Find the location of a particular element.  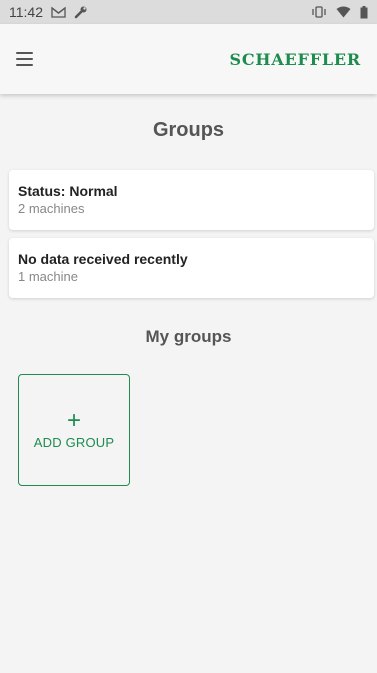

group-card-status-normal: Status: Normal 2 machines is located at coordinates (191, 200).